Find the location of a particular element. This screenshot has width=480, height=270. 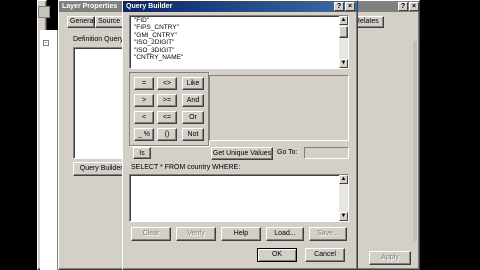

fields-scrollbar: ▲ ▼ is located at coordinates (343, 42).